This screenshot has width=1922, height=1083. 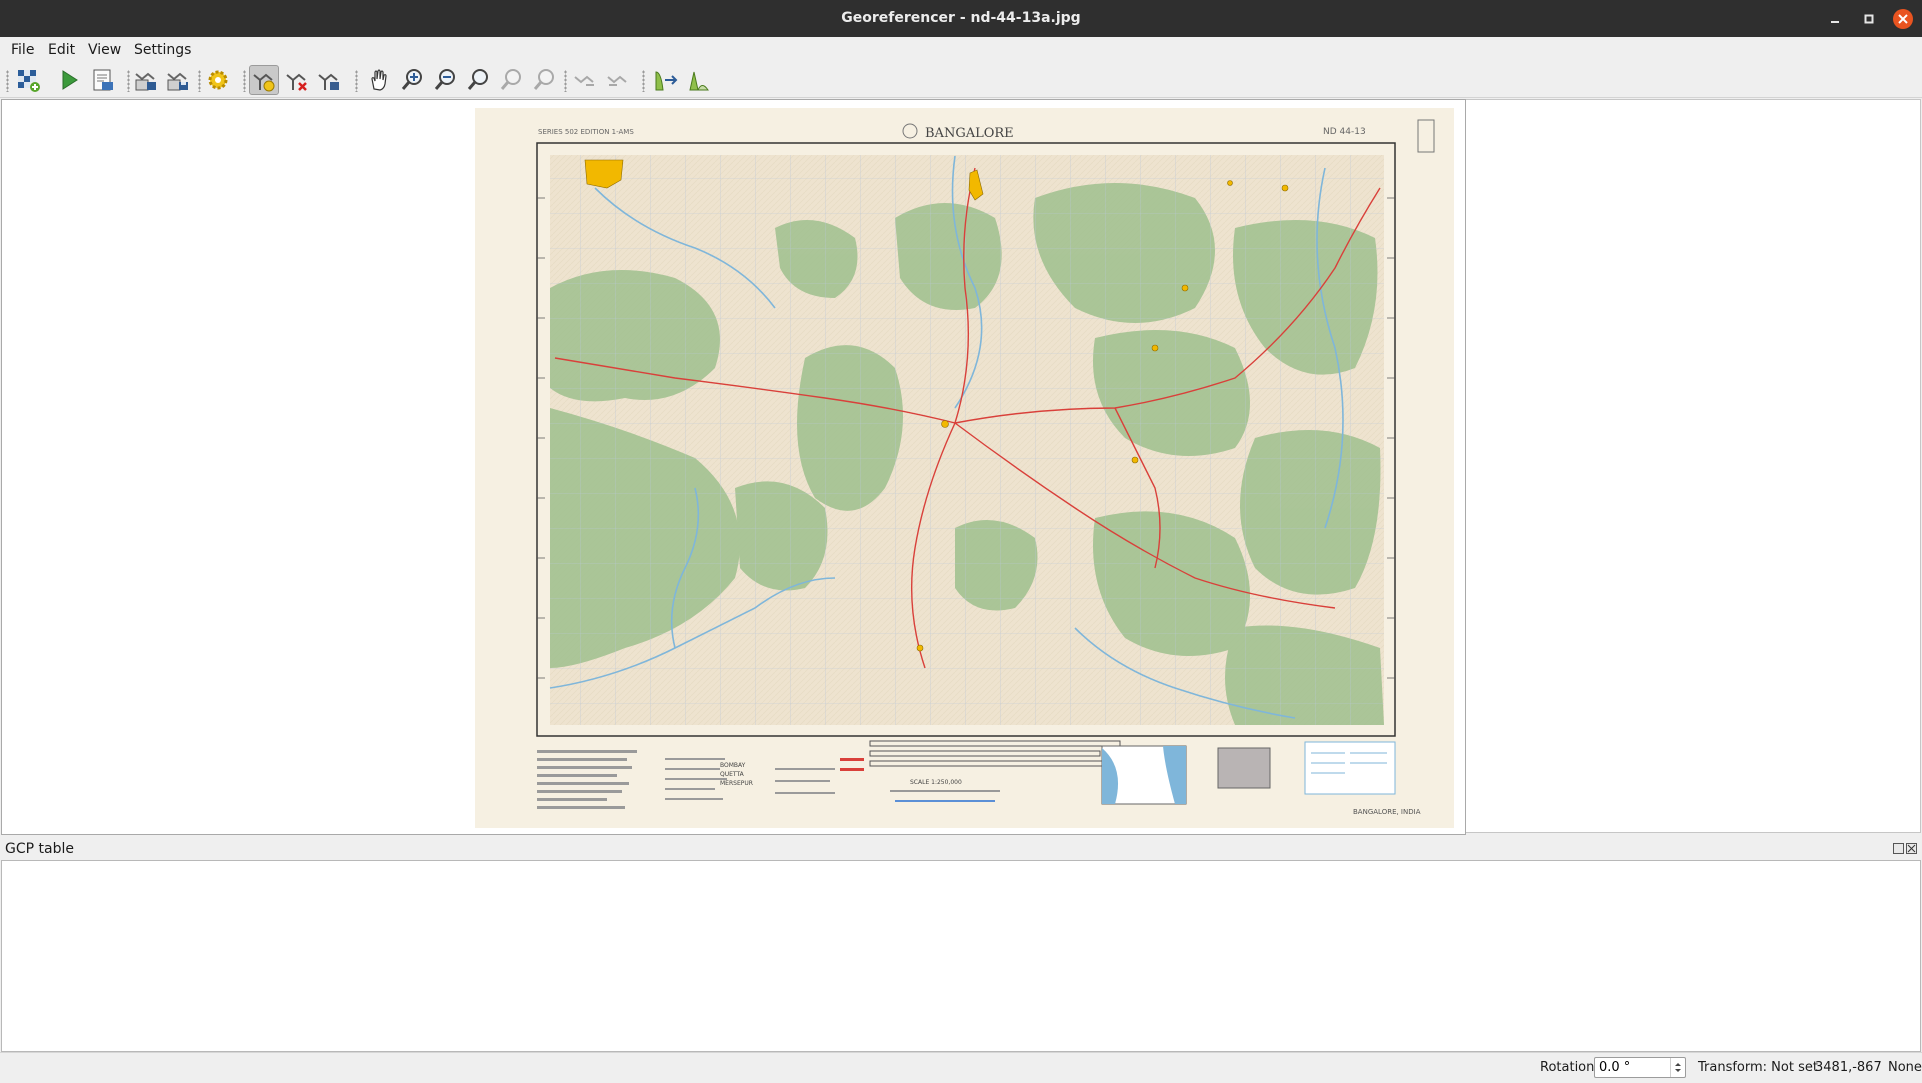 What do you see at coordinates (969, 133) in the screenshot?
I see `map-title: BANGALORE` at bounding box center [969, 133].